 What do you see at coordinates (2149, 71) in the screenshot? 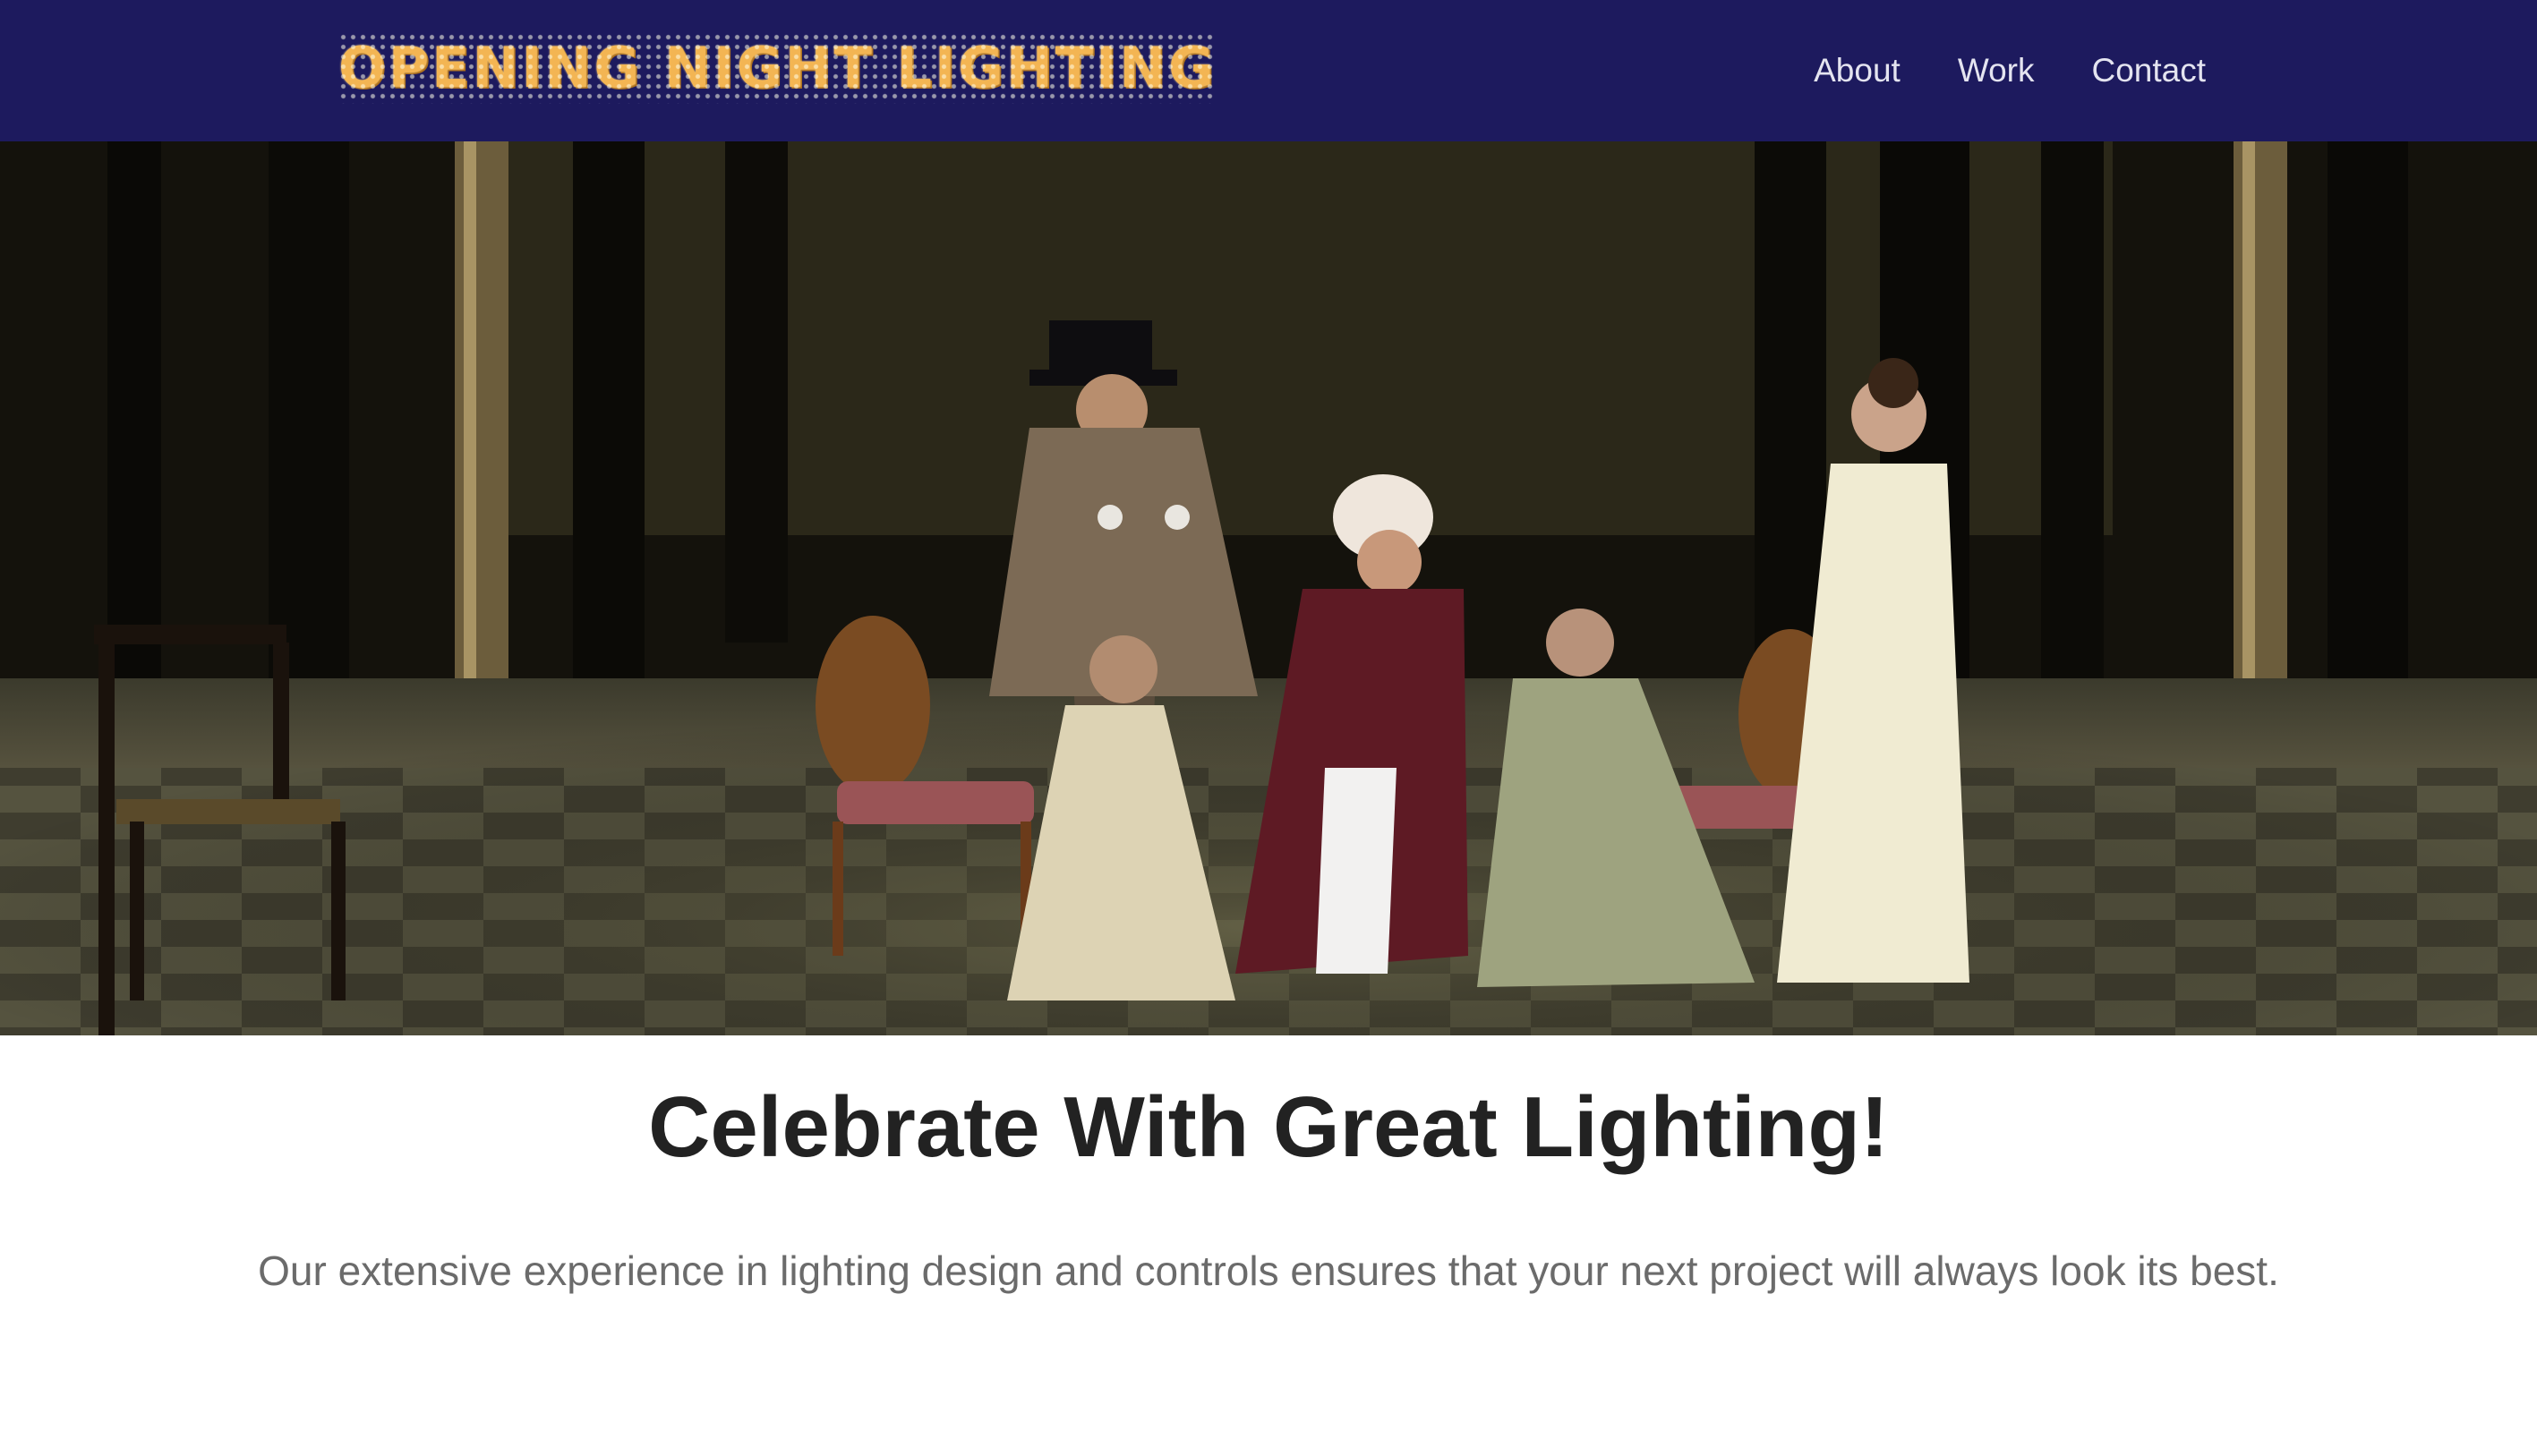
I see `nav-link-contact: Contact` at bounding box center [2149, 71].